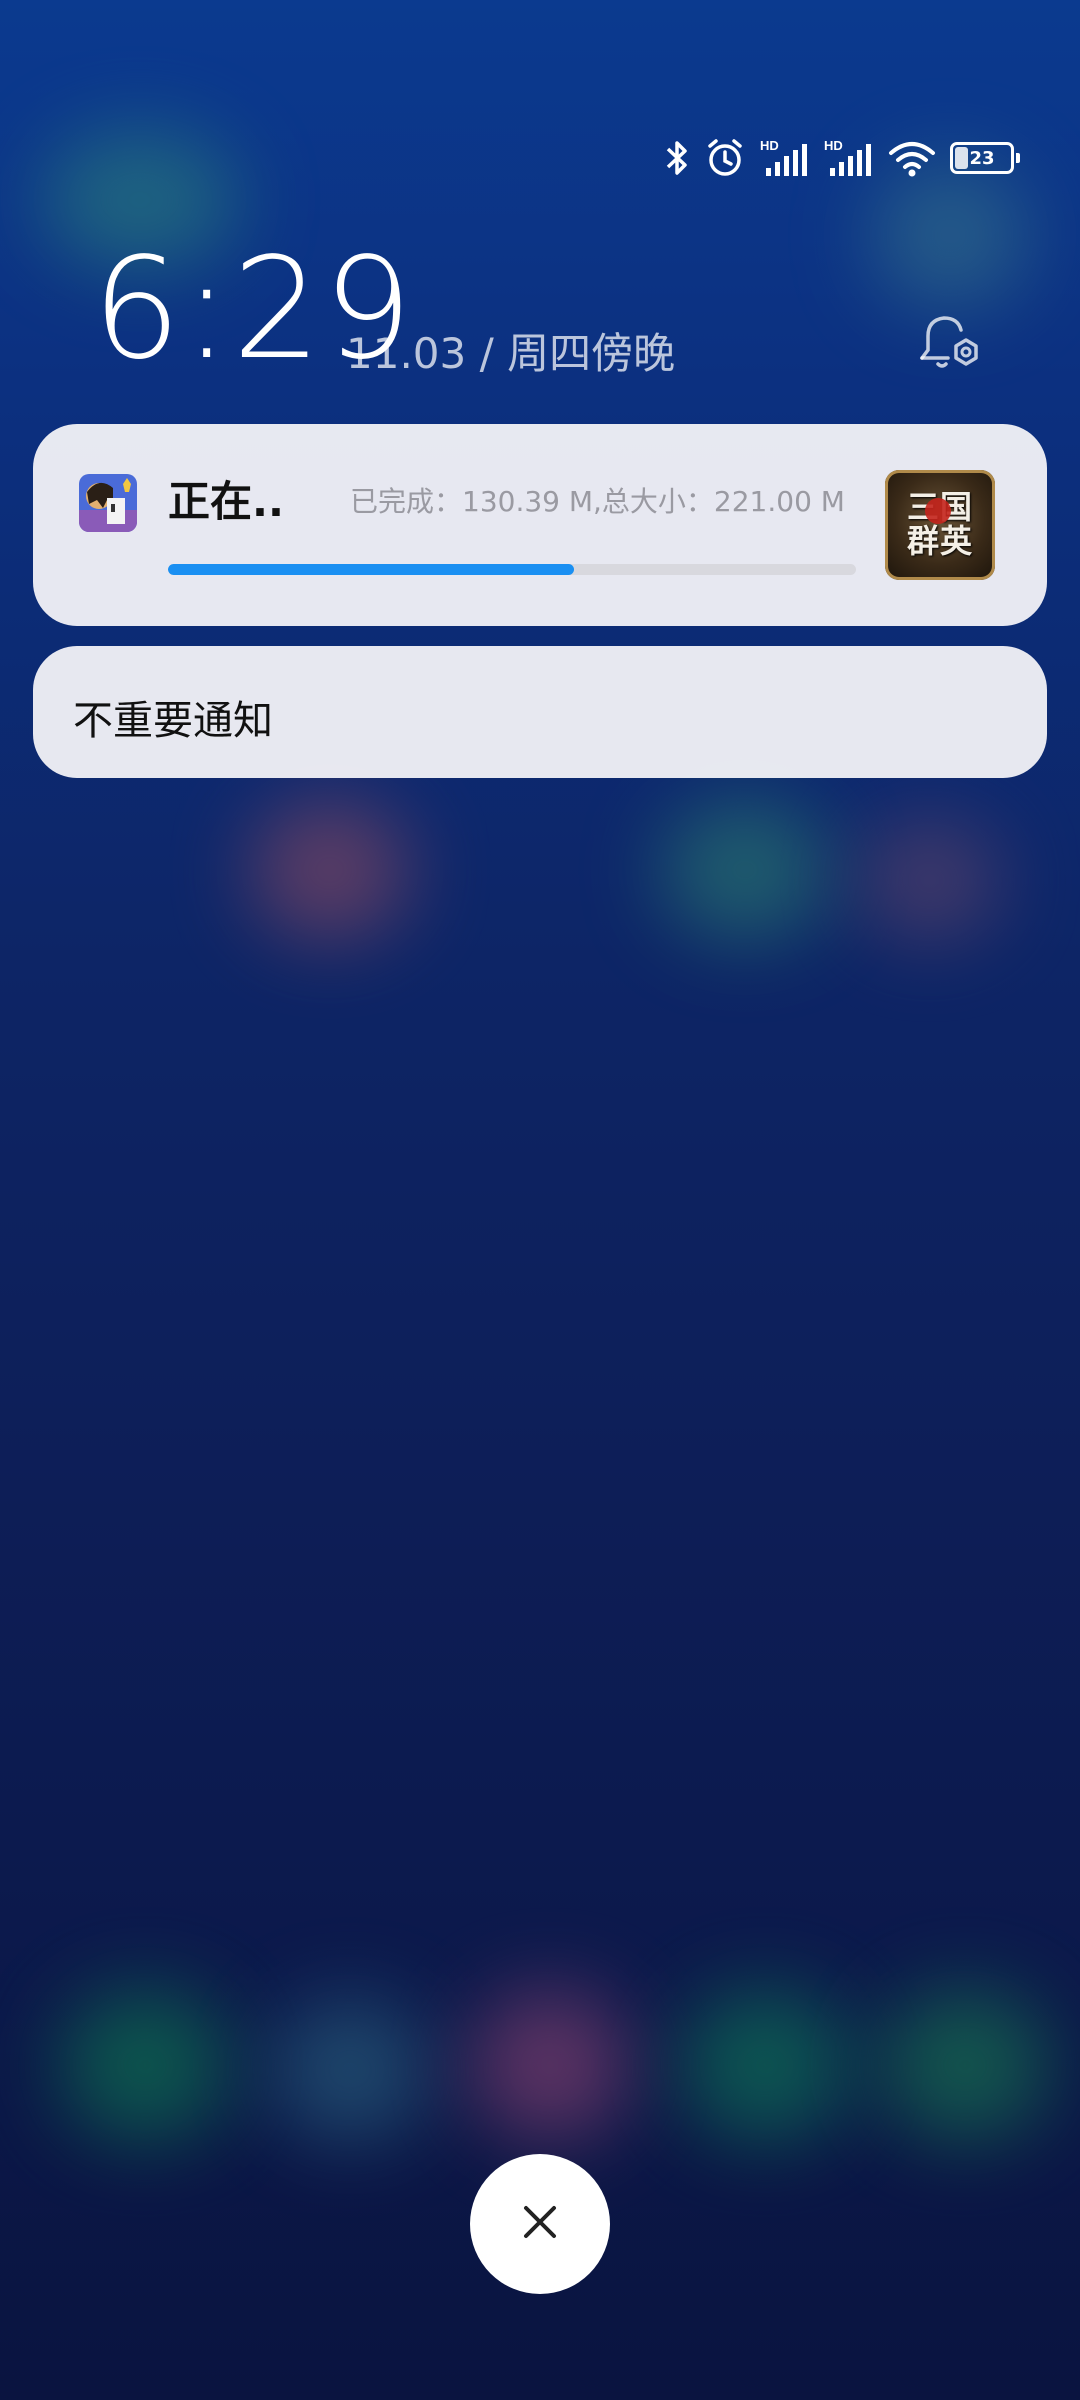 This screenshot has height=2400, width=1080. I want to click on download-progress-text: 已完成：130.39 M,总大小：221.00 M, so click(597, 501).